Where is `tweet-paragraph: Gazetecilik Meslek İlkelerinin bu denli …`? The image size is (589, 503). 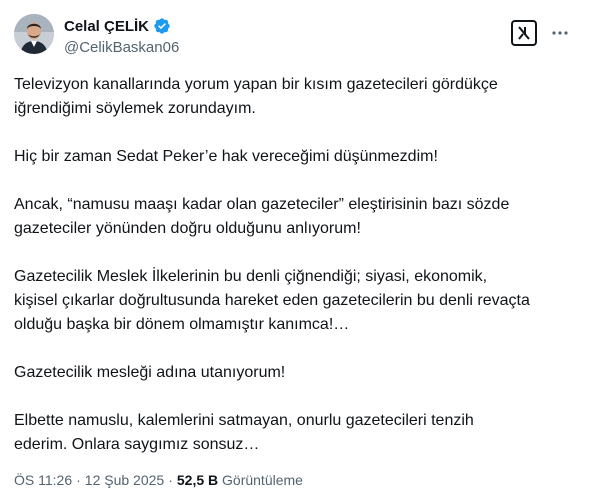 tweet-paragraph: Gazetecilik Meslek İlkelerinin bu denli … is located at coordinates (294, 301).